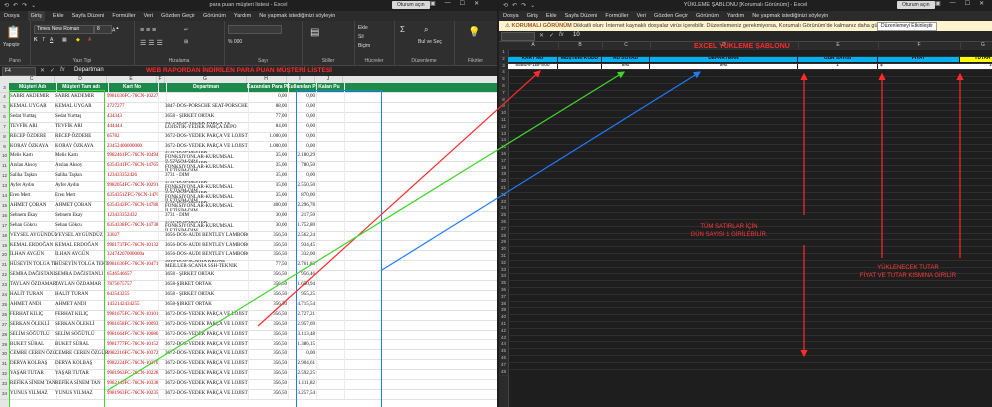  Describe the element at coordinates (671, 16) in the screenshot. I see `ribbon-tab: Gözden Geçir` at that location.